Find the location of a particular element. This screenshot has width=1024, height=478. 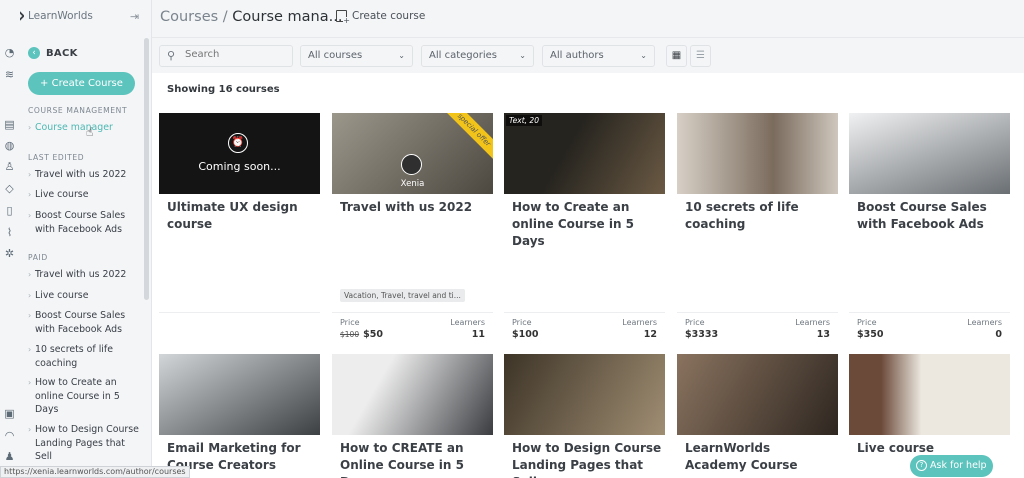

add-document-icon is located at coordinates (343, 17).